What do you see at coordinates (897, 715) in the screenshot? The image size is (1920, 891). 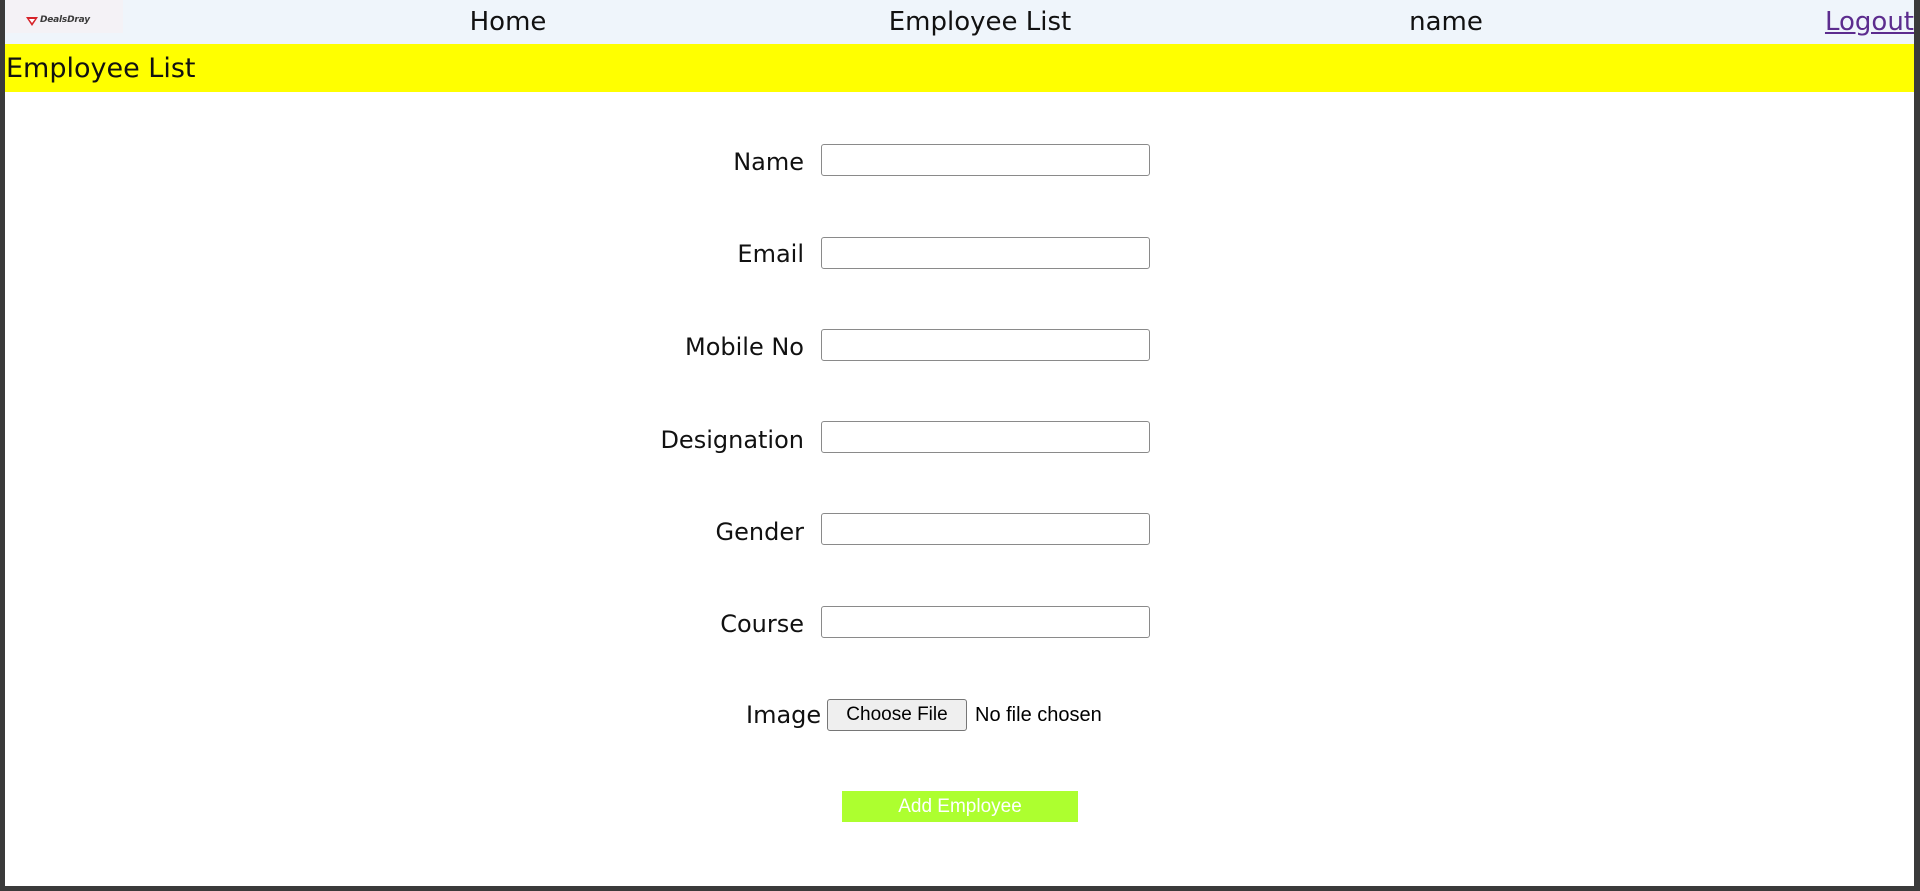 I see `choose-file-button: Choose File` at bounding box center [897, 715].